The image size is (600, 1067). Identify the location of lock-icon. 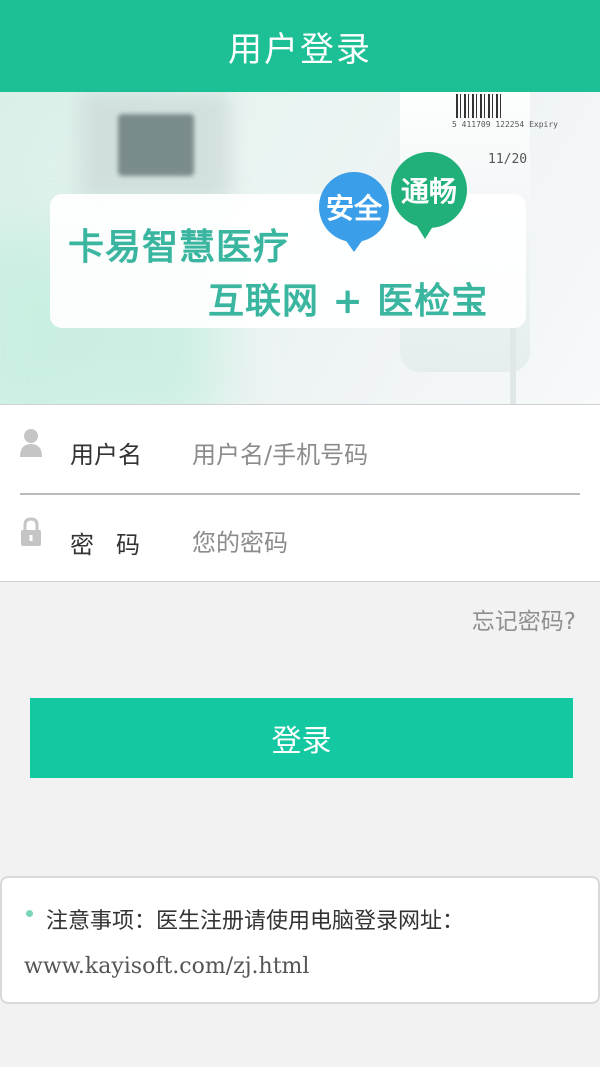
(31, 531).